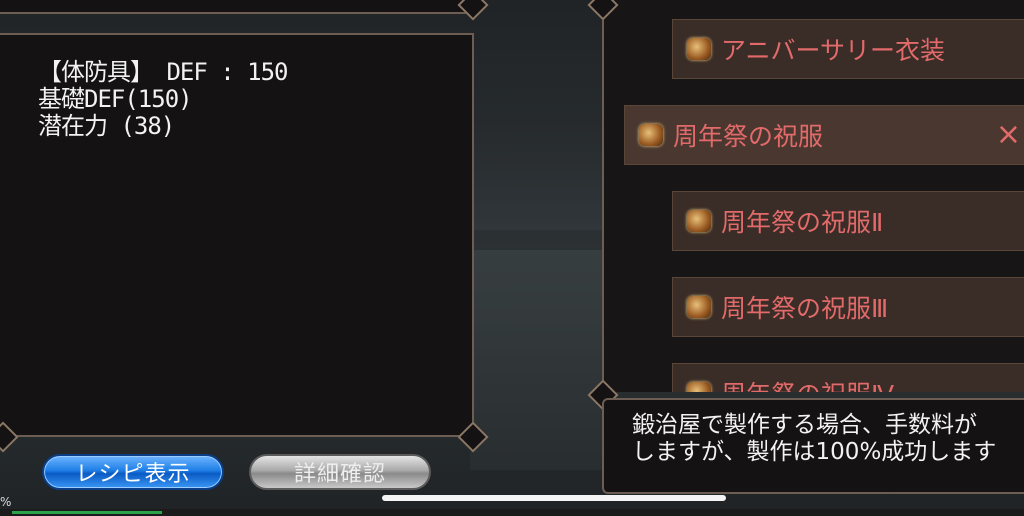 This screenshot has width=1024, height=516. I want to click on home-indicator, so click(554, 498).